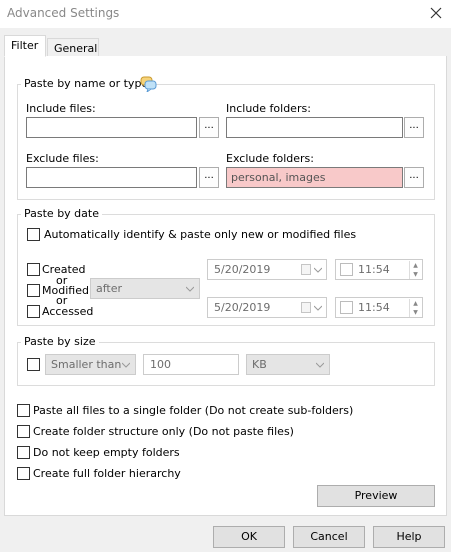  What do you see at coordinates (191, 364) in the screenshot?
I see `size-value-input: 100` at bounding box center [191, 364].